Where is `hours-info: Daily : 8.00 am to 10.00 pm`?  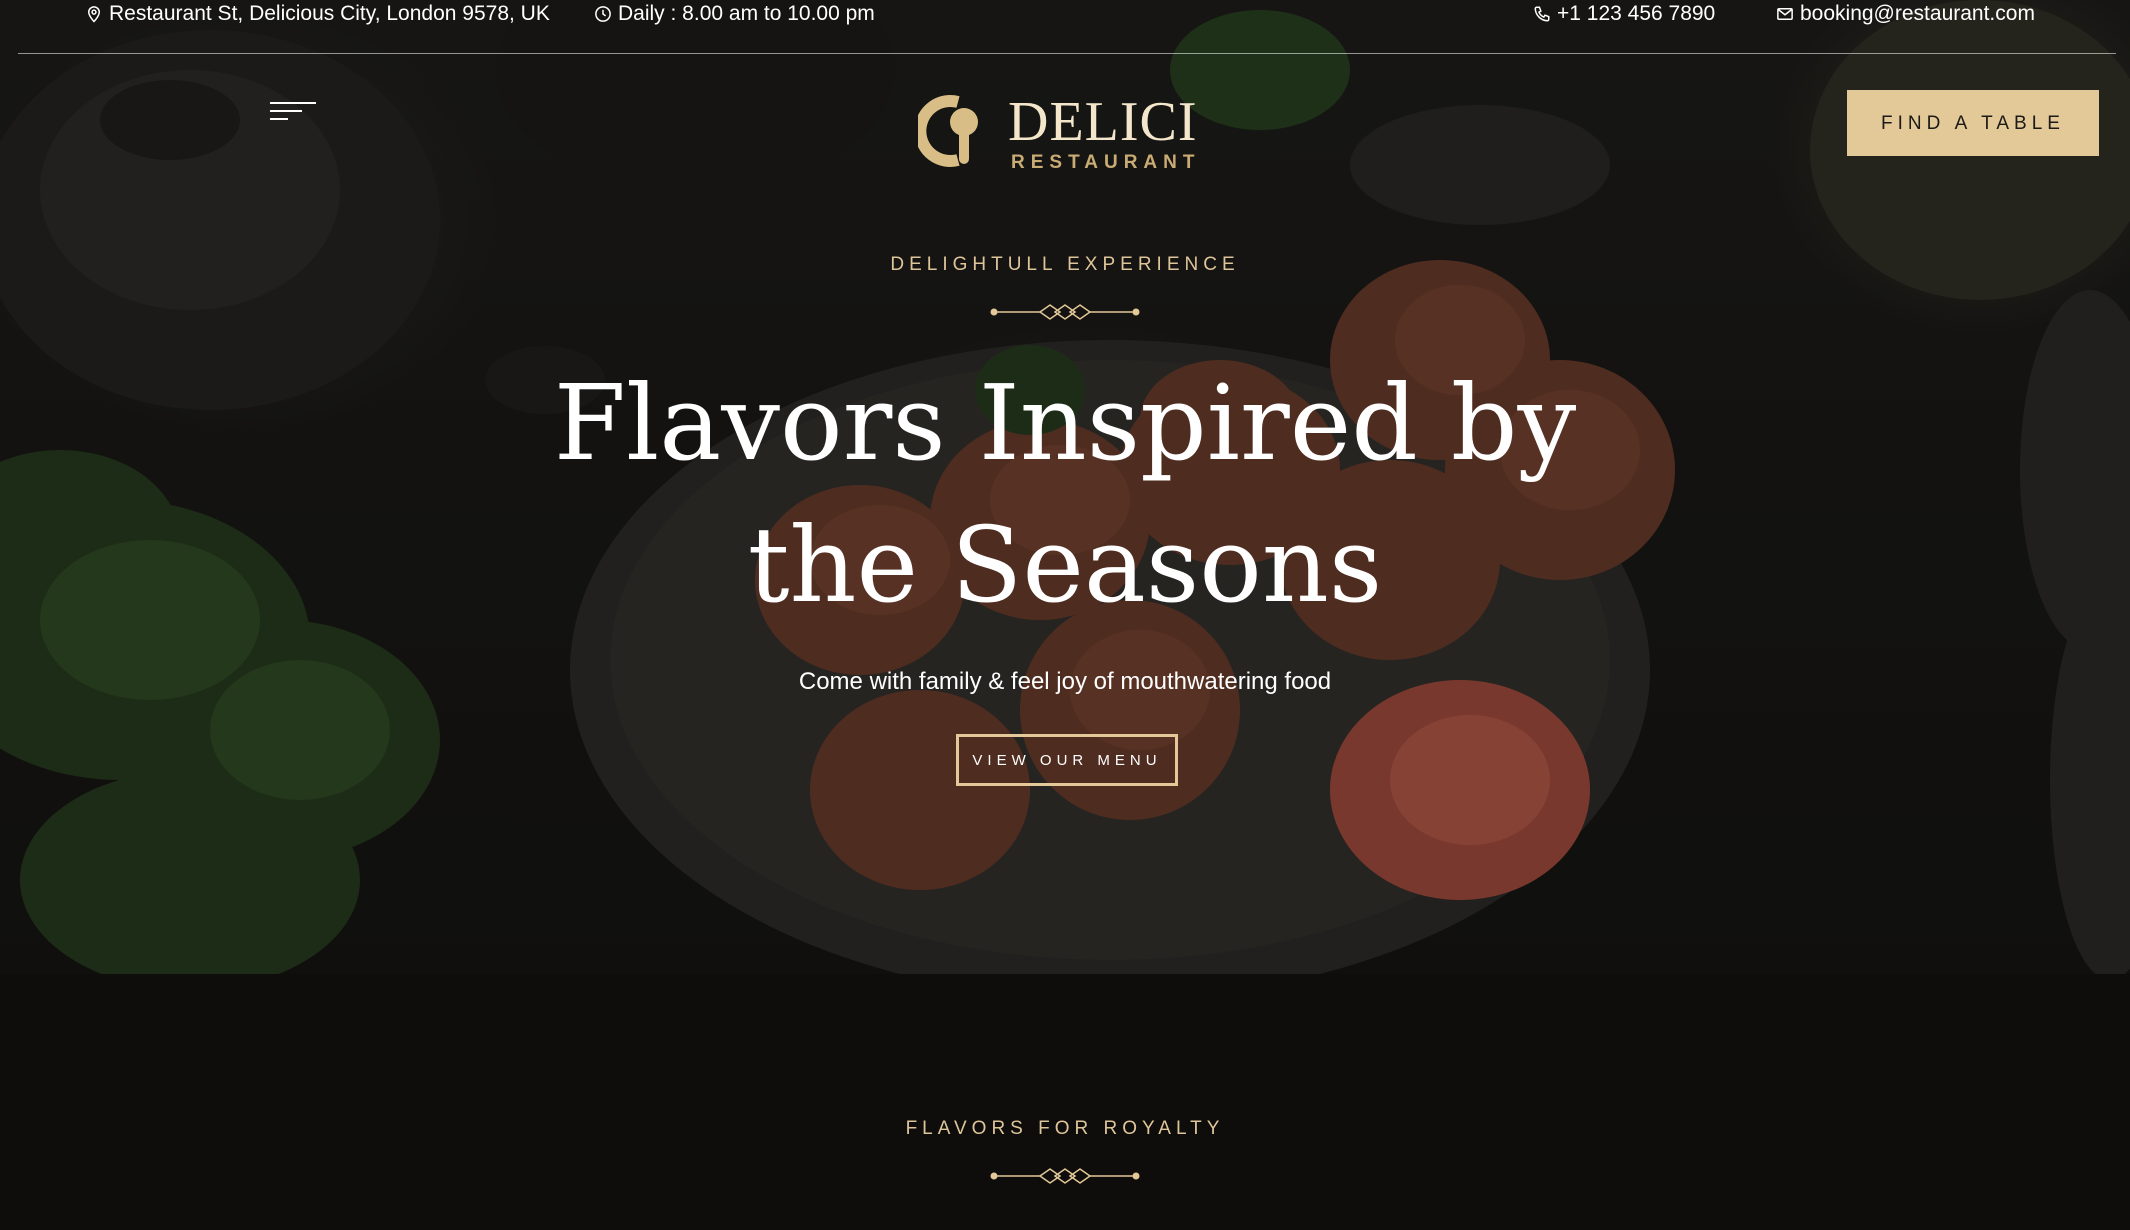
hours-info: Daily : 8.00 am to 10.00 pm is located at coordinates (734, 14).